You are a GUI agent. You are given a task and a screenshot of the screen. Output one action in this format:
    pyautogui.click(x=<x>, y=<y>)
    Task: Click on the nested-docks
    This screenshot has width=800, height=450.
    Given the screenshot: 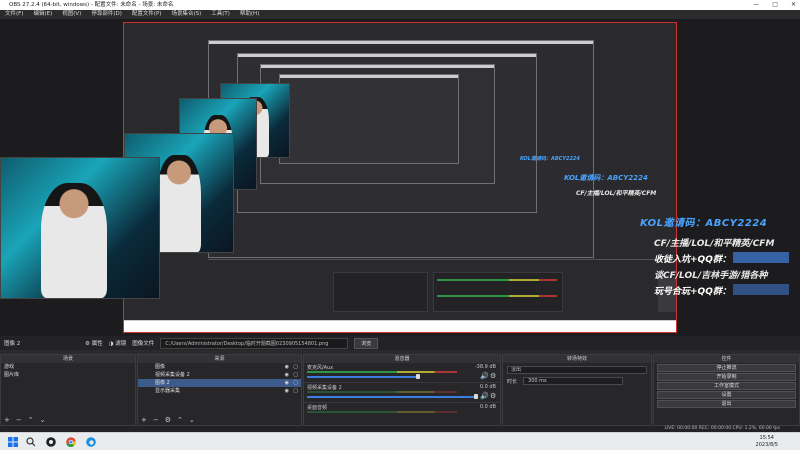 What is the action you would take?
    pyautogui.click(x=442, y=289)
    